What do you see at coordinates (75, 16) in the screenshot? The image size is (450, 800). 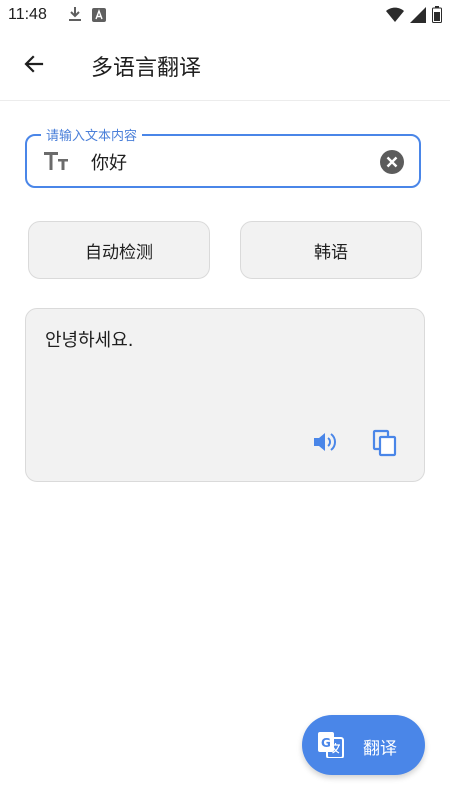 I see `download-icon` at bounding box center [75, 16].